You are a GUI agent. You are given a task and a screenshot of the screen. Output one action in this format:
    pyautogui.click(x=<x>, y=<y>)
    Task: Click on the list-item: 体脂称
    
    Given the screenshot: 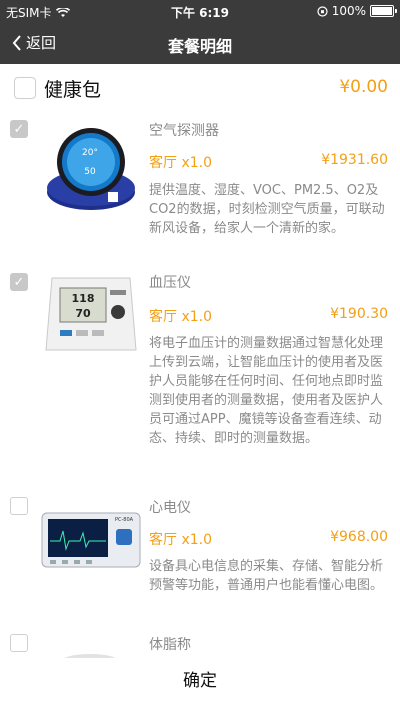 What is the action you would take?
    pyautogui.click(x=200, y=643)
    